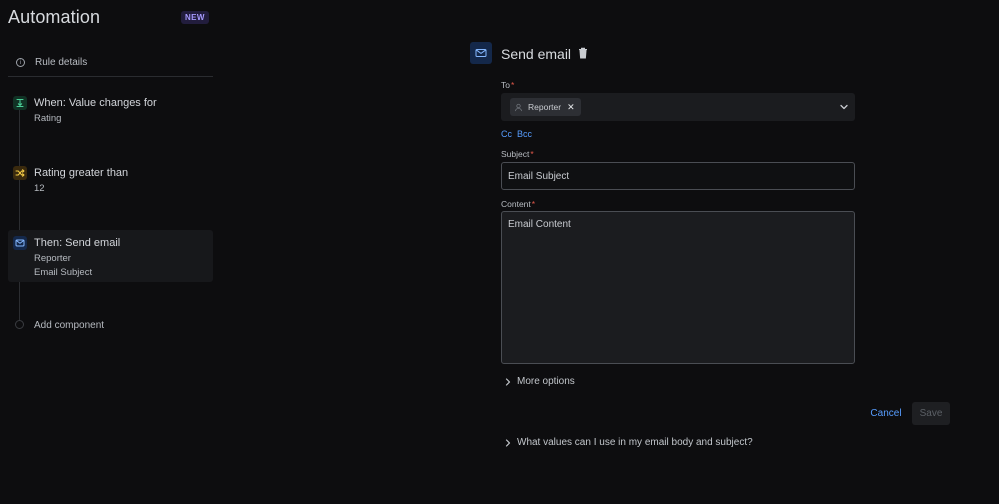  Describe the element at coordinates (95, 103) in the screenshot. I see `step-title: When: Value changes for` at that location.